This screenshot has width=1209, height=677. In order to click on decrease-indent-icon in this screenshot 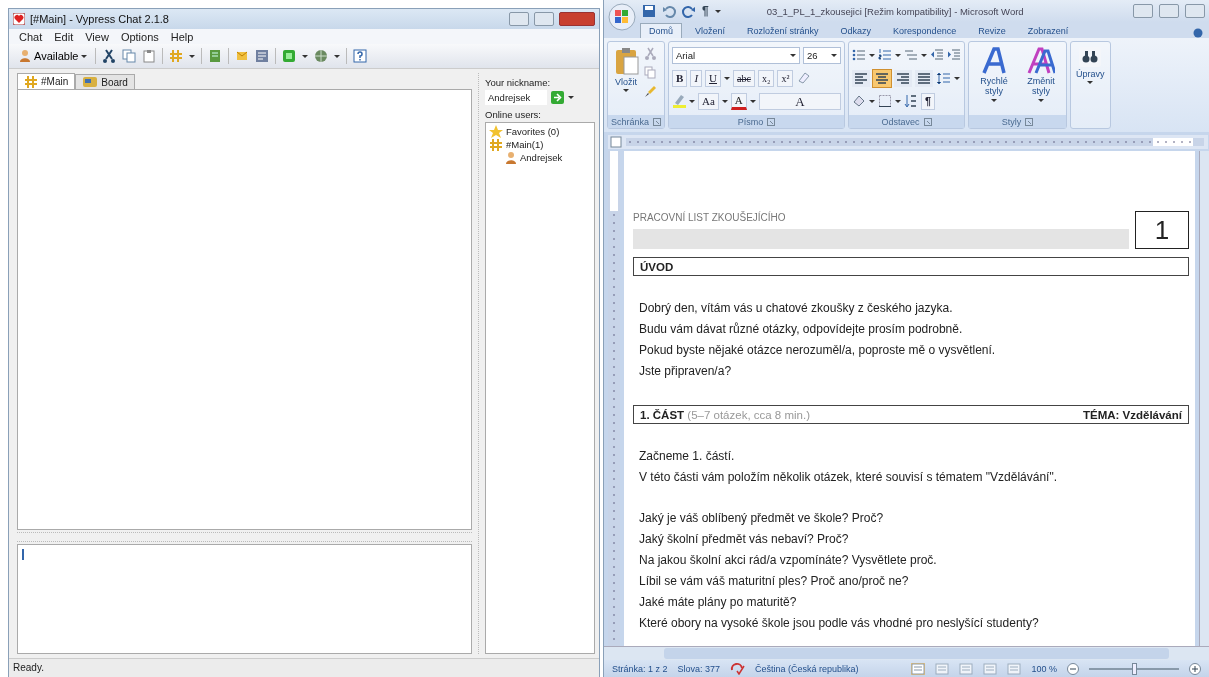, I will do `click(937, 55)`.